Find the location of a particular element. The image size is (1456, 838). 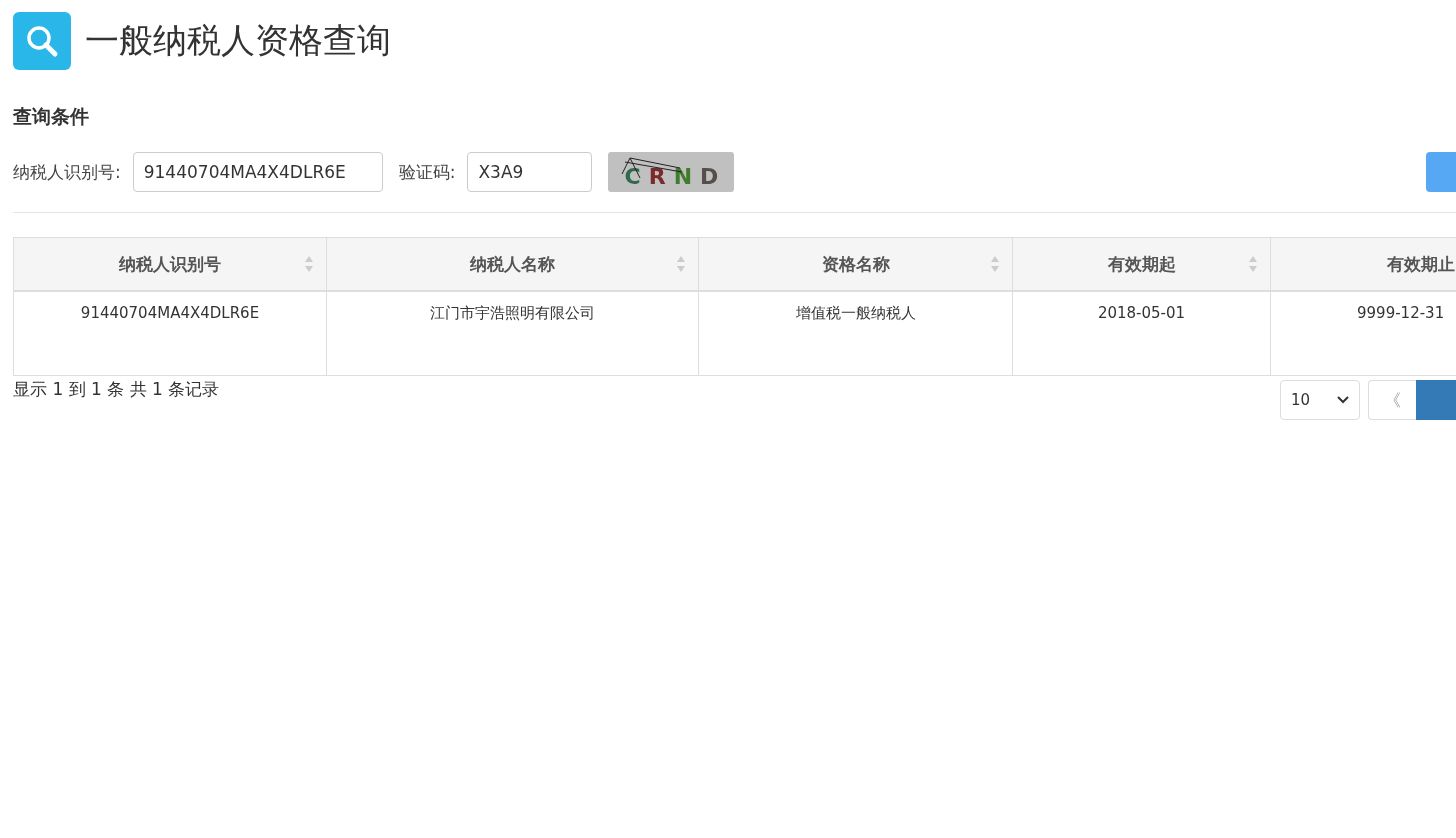

table-cell: 江门市宇浩照明有限公司 is located at coordinates (512, 333).